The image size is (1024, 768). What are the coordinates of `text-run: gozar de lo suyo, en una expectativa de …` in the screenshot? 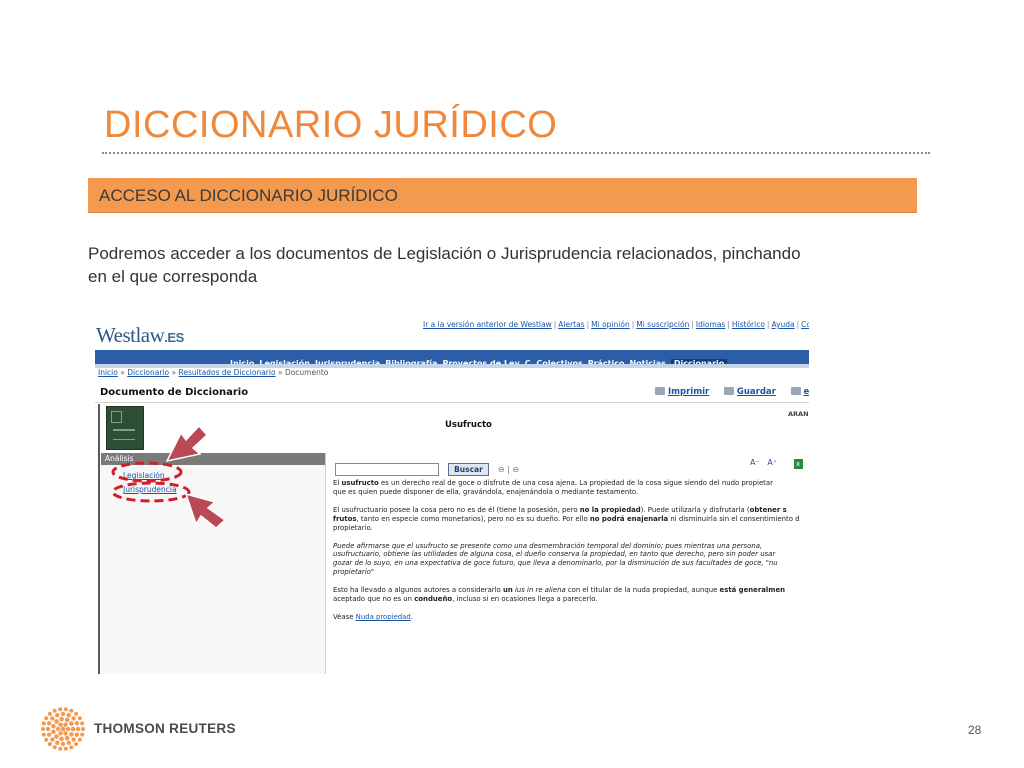 It's located at (555, 563).